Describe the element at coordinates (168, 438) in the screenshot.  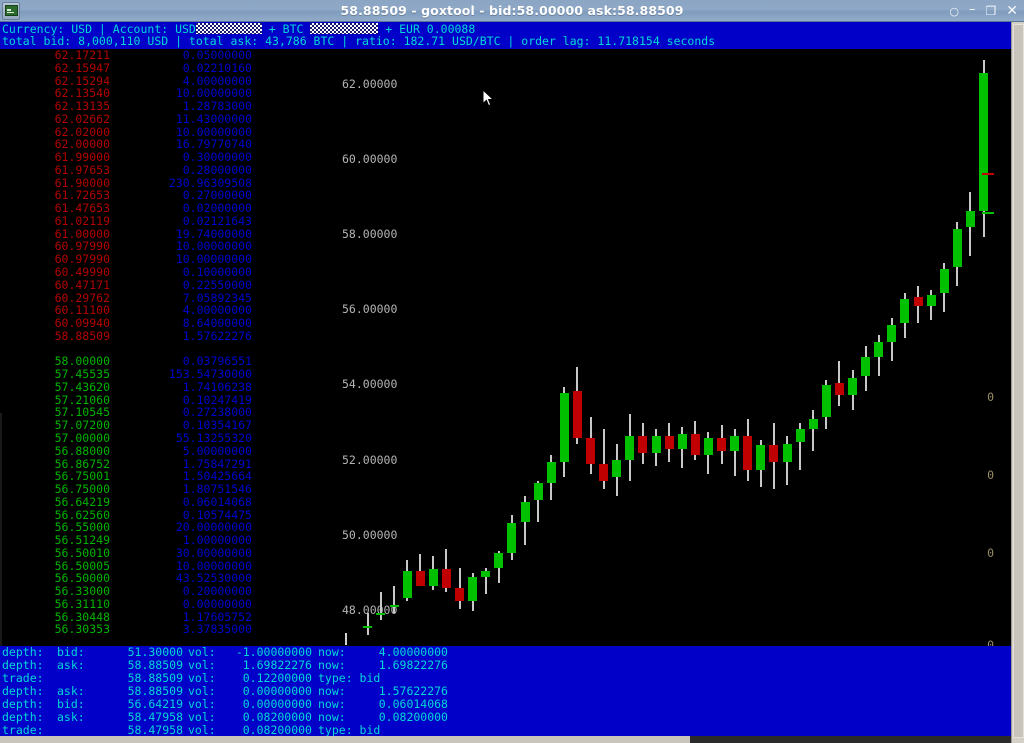
I see `bid-row: 57.00000 55.13255320` at that location.